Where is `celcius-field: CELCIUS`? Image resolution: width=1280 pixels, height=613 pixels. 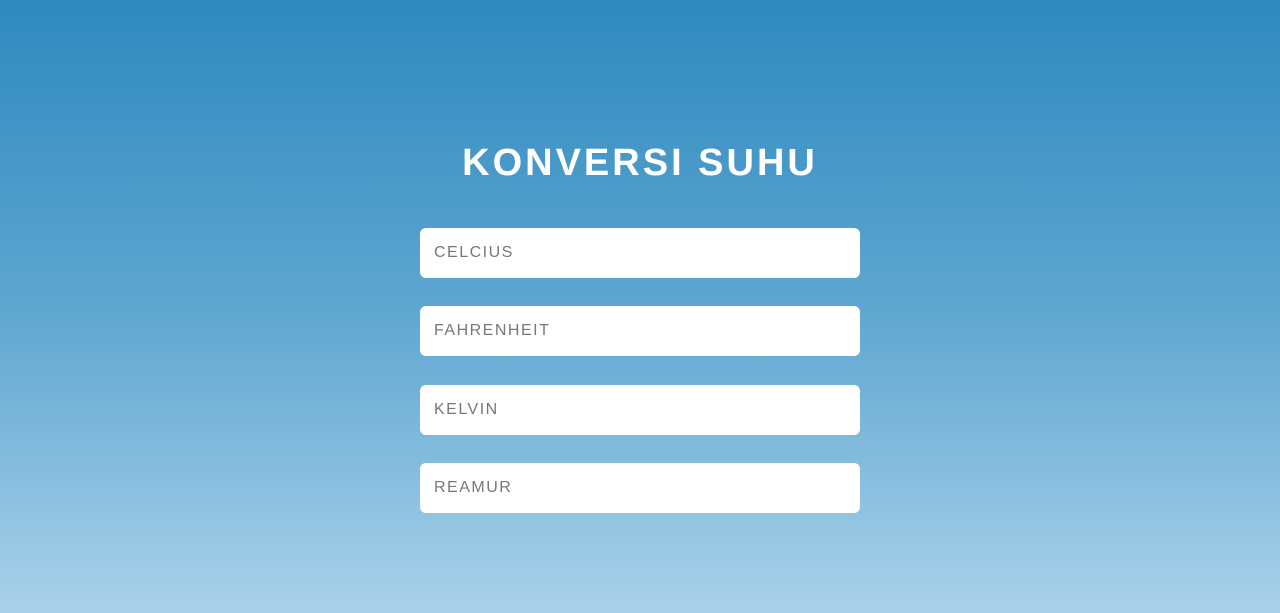
celcius-field: CELCIUS is located at coordinates (640, 253).